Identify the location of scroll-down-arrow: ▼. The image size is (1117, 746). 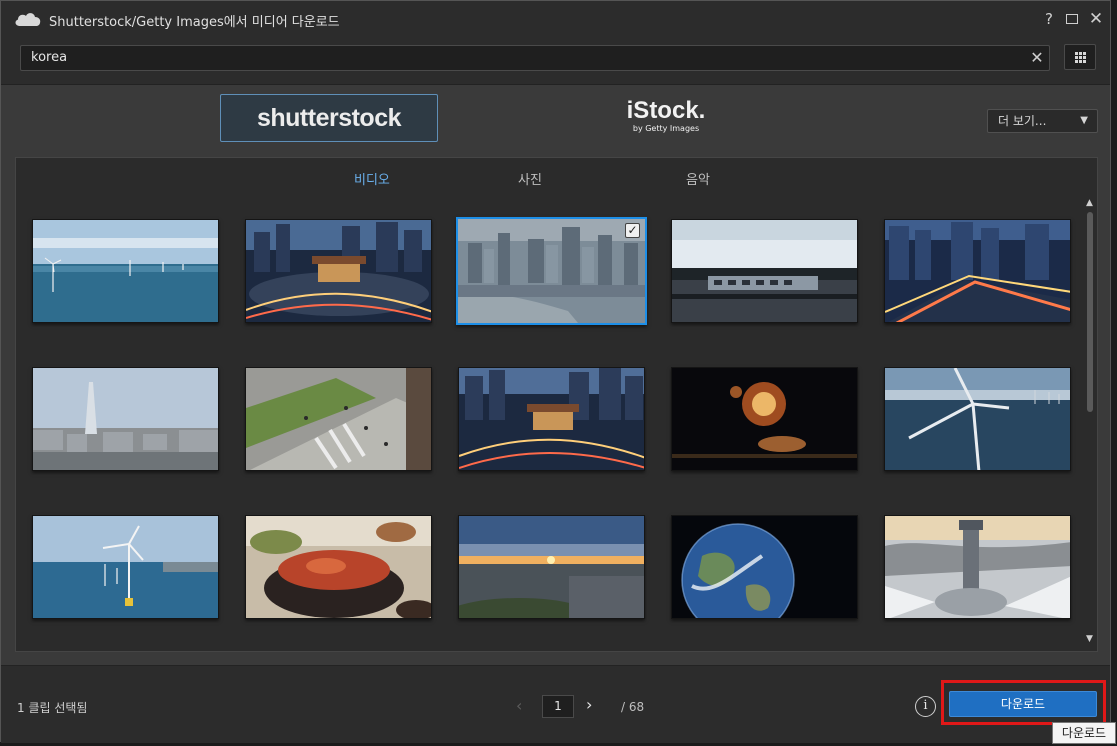
(1091, 639).